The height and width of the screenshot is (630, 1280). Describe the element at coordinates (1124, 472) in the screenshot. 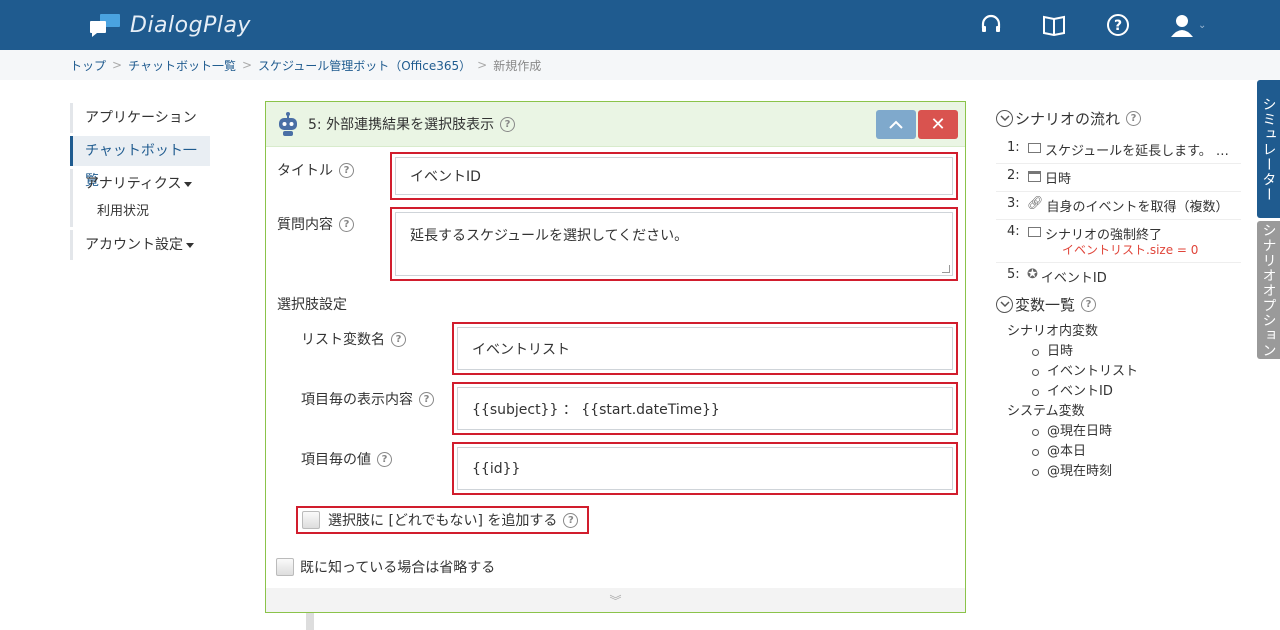

I see `variable-item: @現在時刻` at that location.